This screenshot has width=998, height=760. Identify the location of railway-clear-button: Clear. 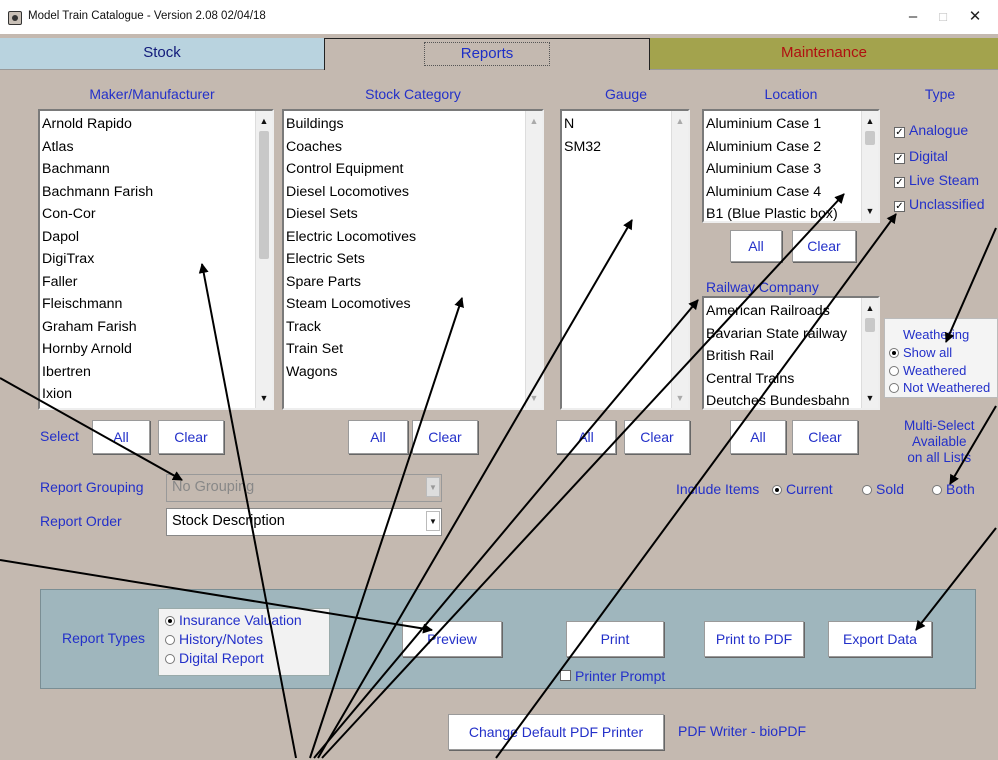
(825, 437).